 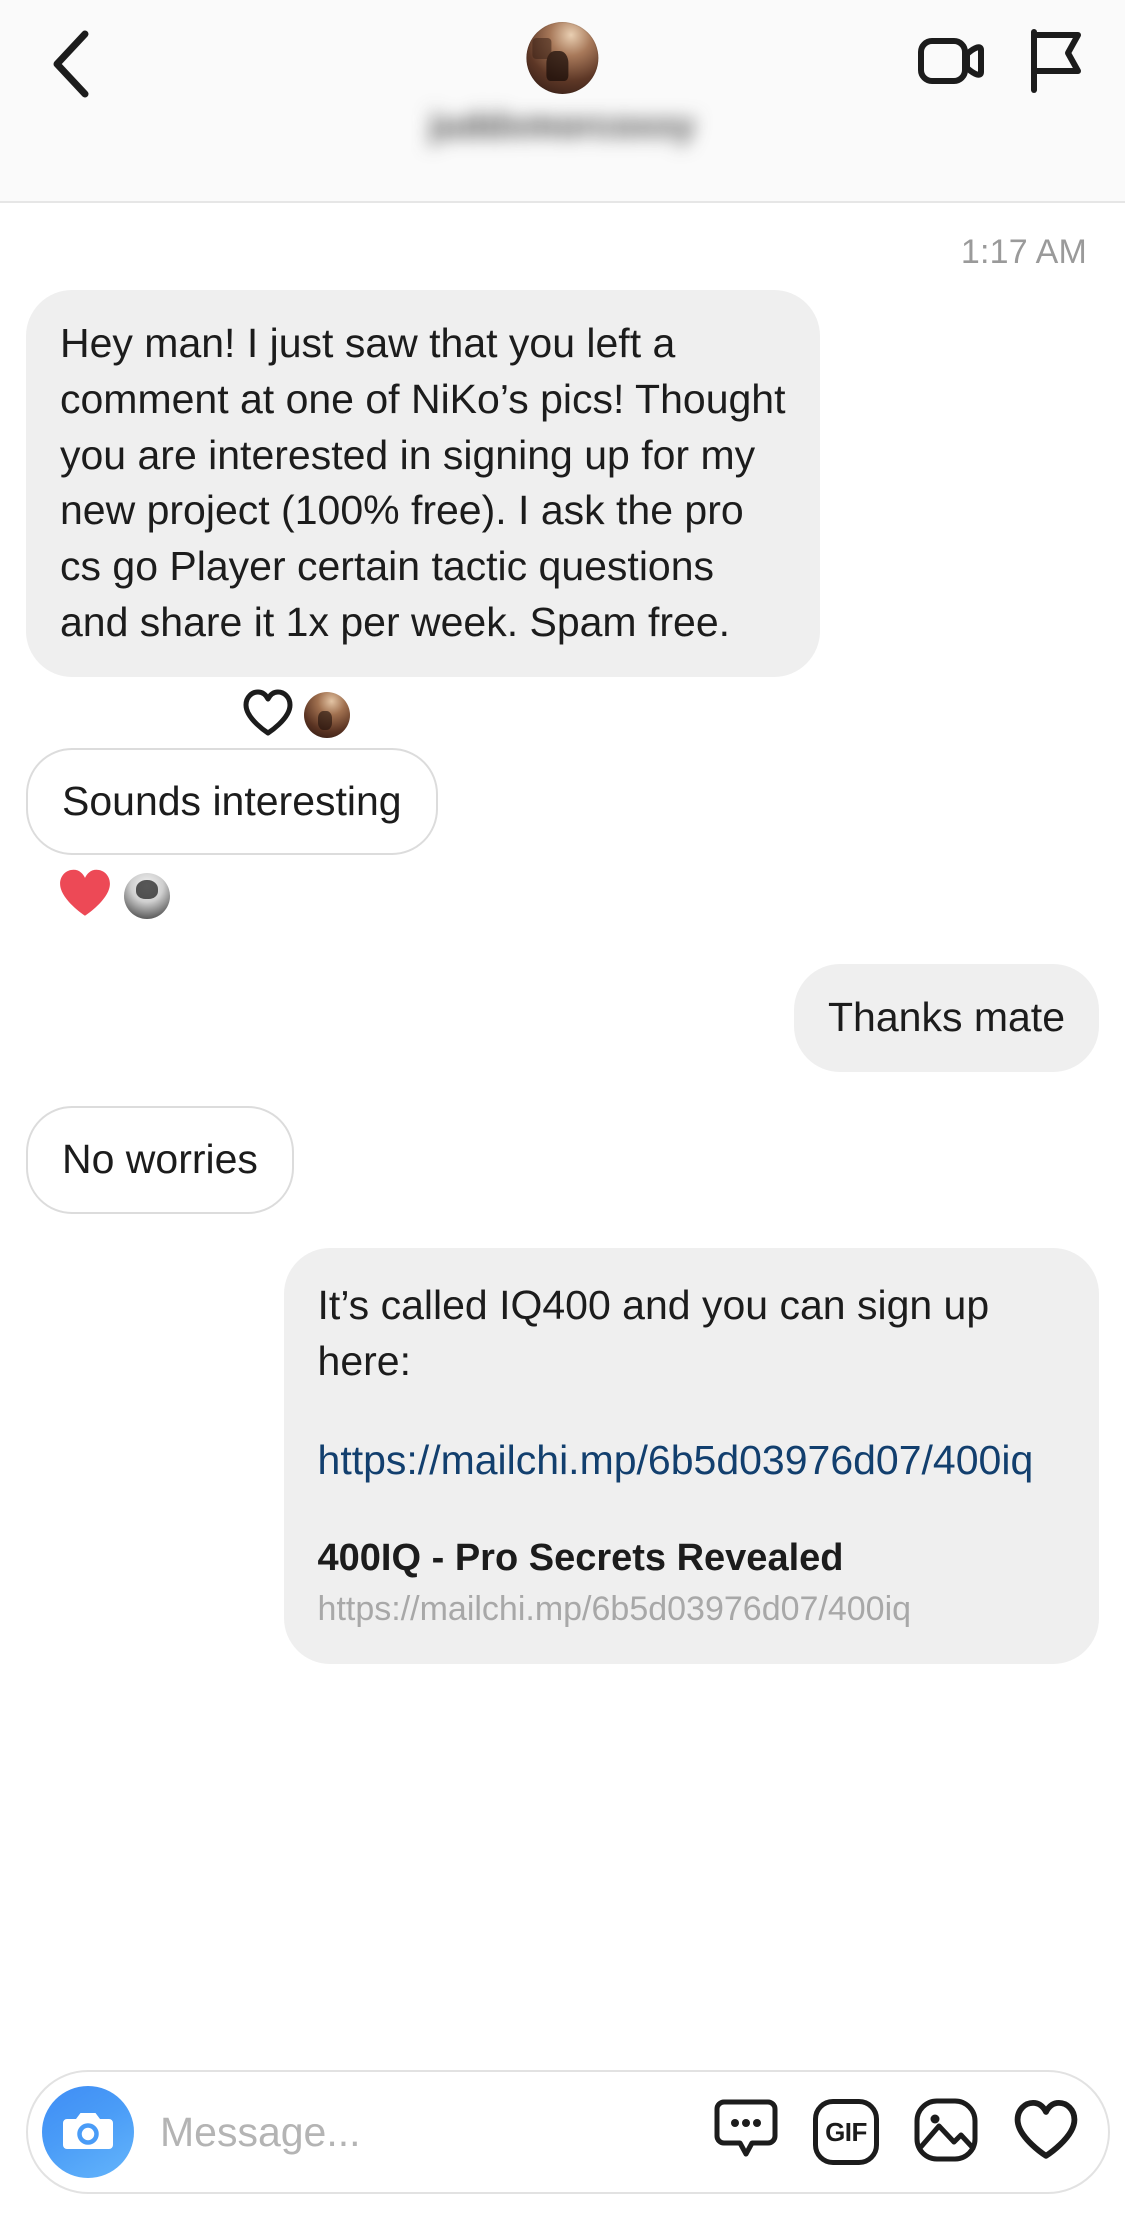 I want to click on message-link: https://mailchi.mp/6b5d03976d07/400iq, so click(x=691, y=1461).